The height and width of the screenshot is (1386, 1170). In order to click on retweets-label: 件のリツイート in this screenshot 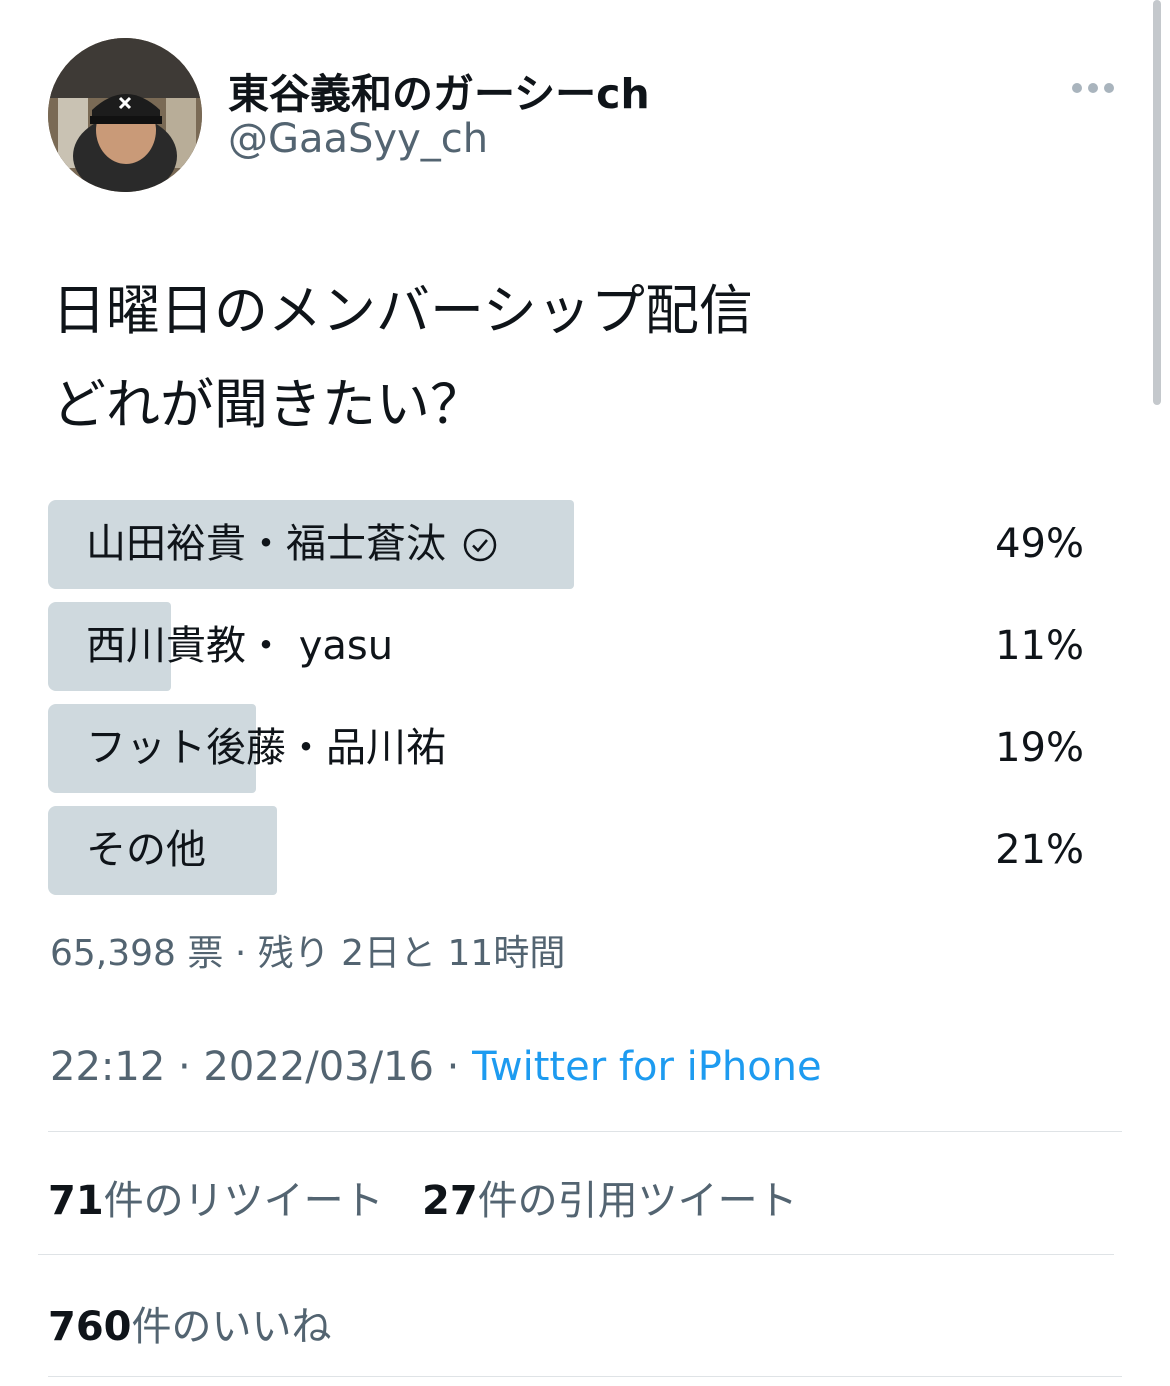, I will do `click(243, 1201)`.